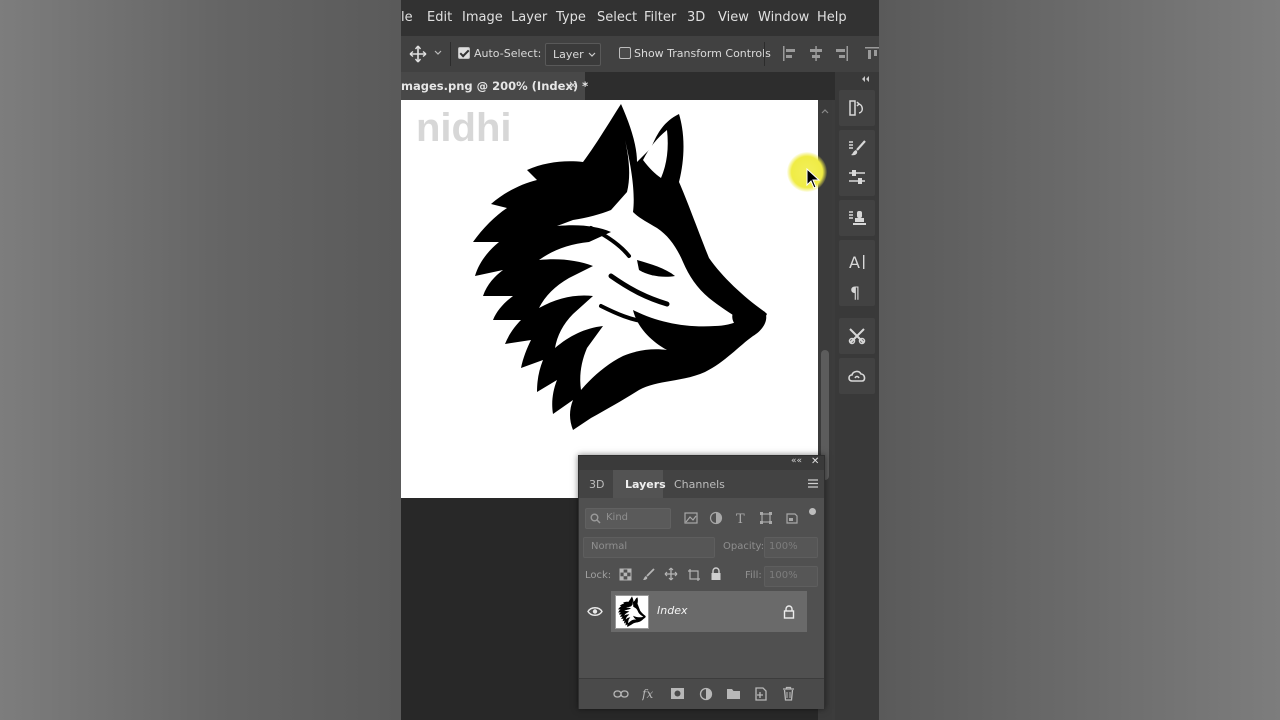  What do you see at coordinates (573, 85) in the screenshot?
I see `close-icon: ×` at bounding box center [573, 85].